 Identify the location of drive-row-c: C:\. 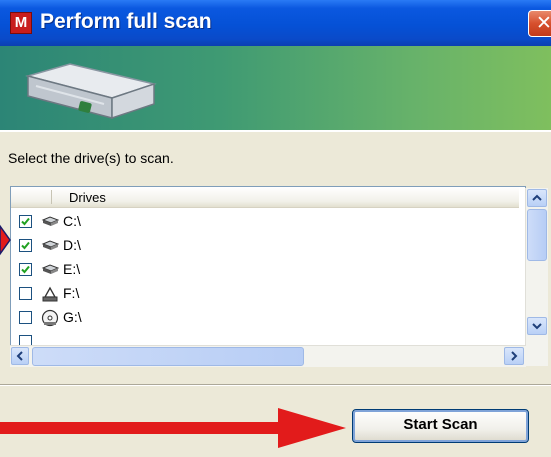
(265, 223).